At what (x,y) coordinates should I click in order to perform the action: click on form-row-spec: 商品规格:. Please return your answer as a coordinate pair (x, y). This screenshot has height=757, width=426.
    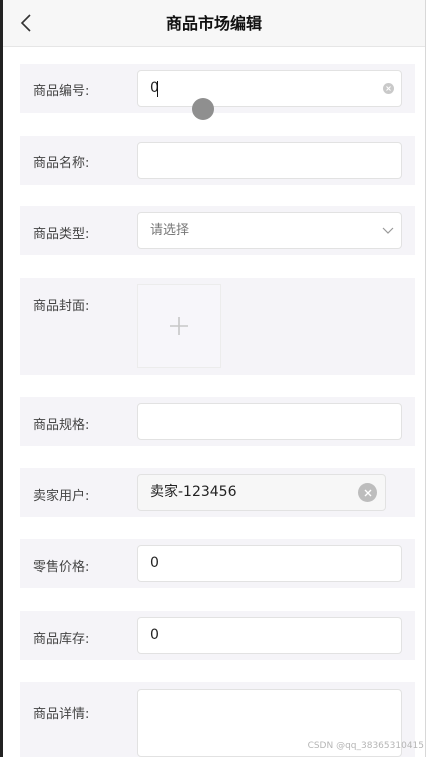
    Looking at the image, I should click on (217, 421).